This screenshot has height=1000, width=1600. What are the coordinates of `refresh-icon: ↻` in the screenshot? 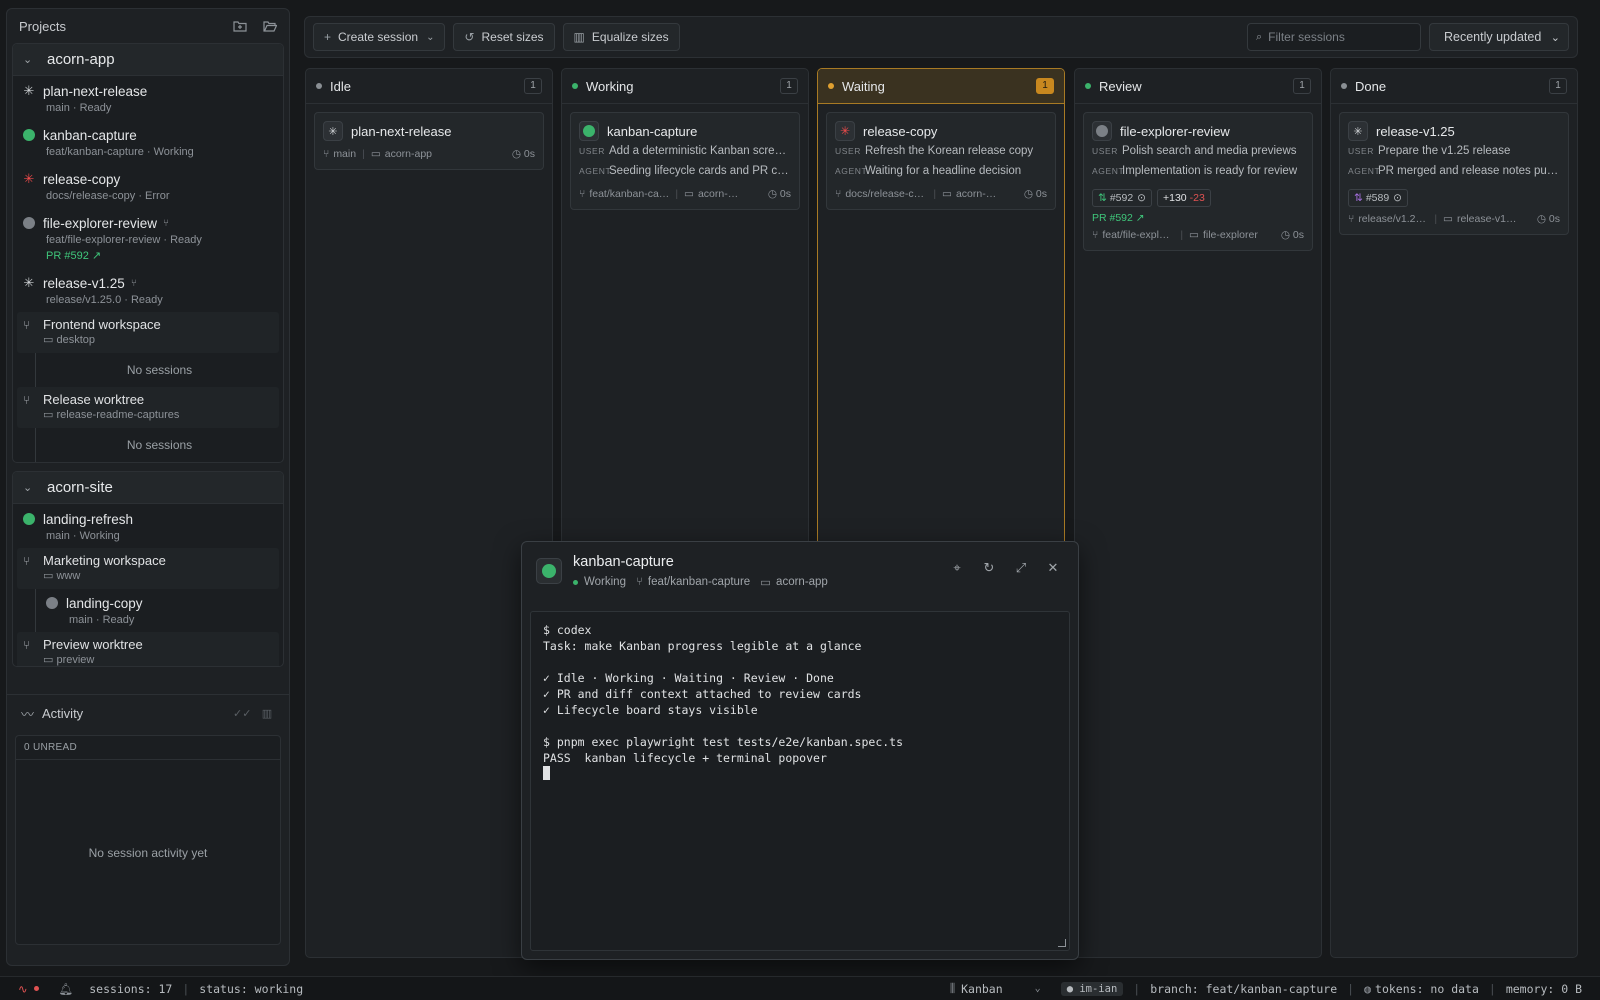 It's located at (989, 570).